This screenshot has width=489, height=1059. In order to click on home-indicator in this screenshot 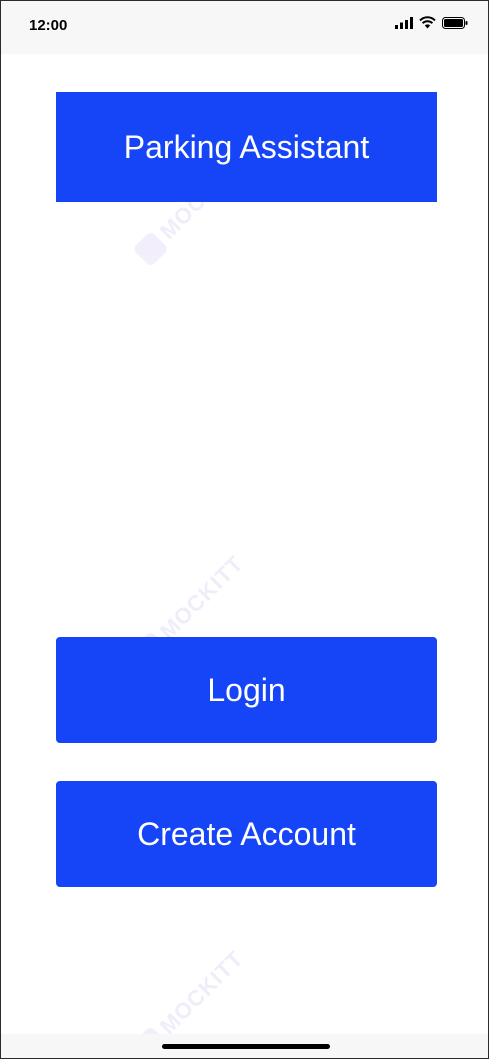, I will do `click(246, 1046)`.